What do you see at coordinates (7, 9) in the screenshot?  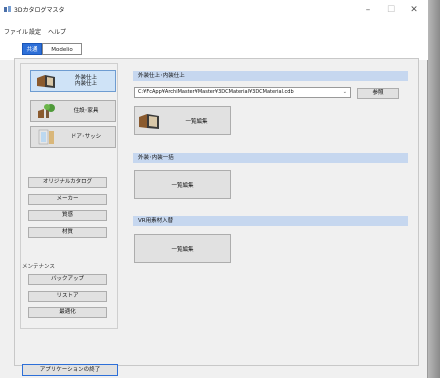 I see `app-icon` at bounding box center [7, 9].